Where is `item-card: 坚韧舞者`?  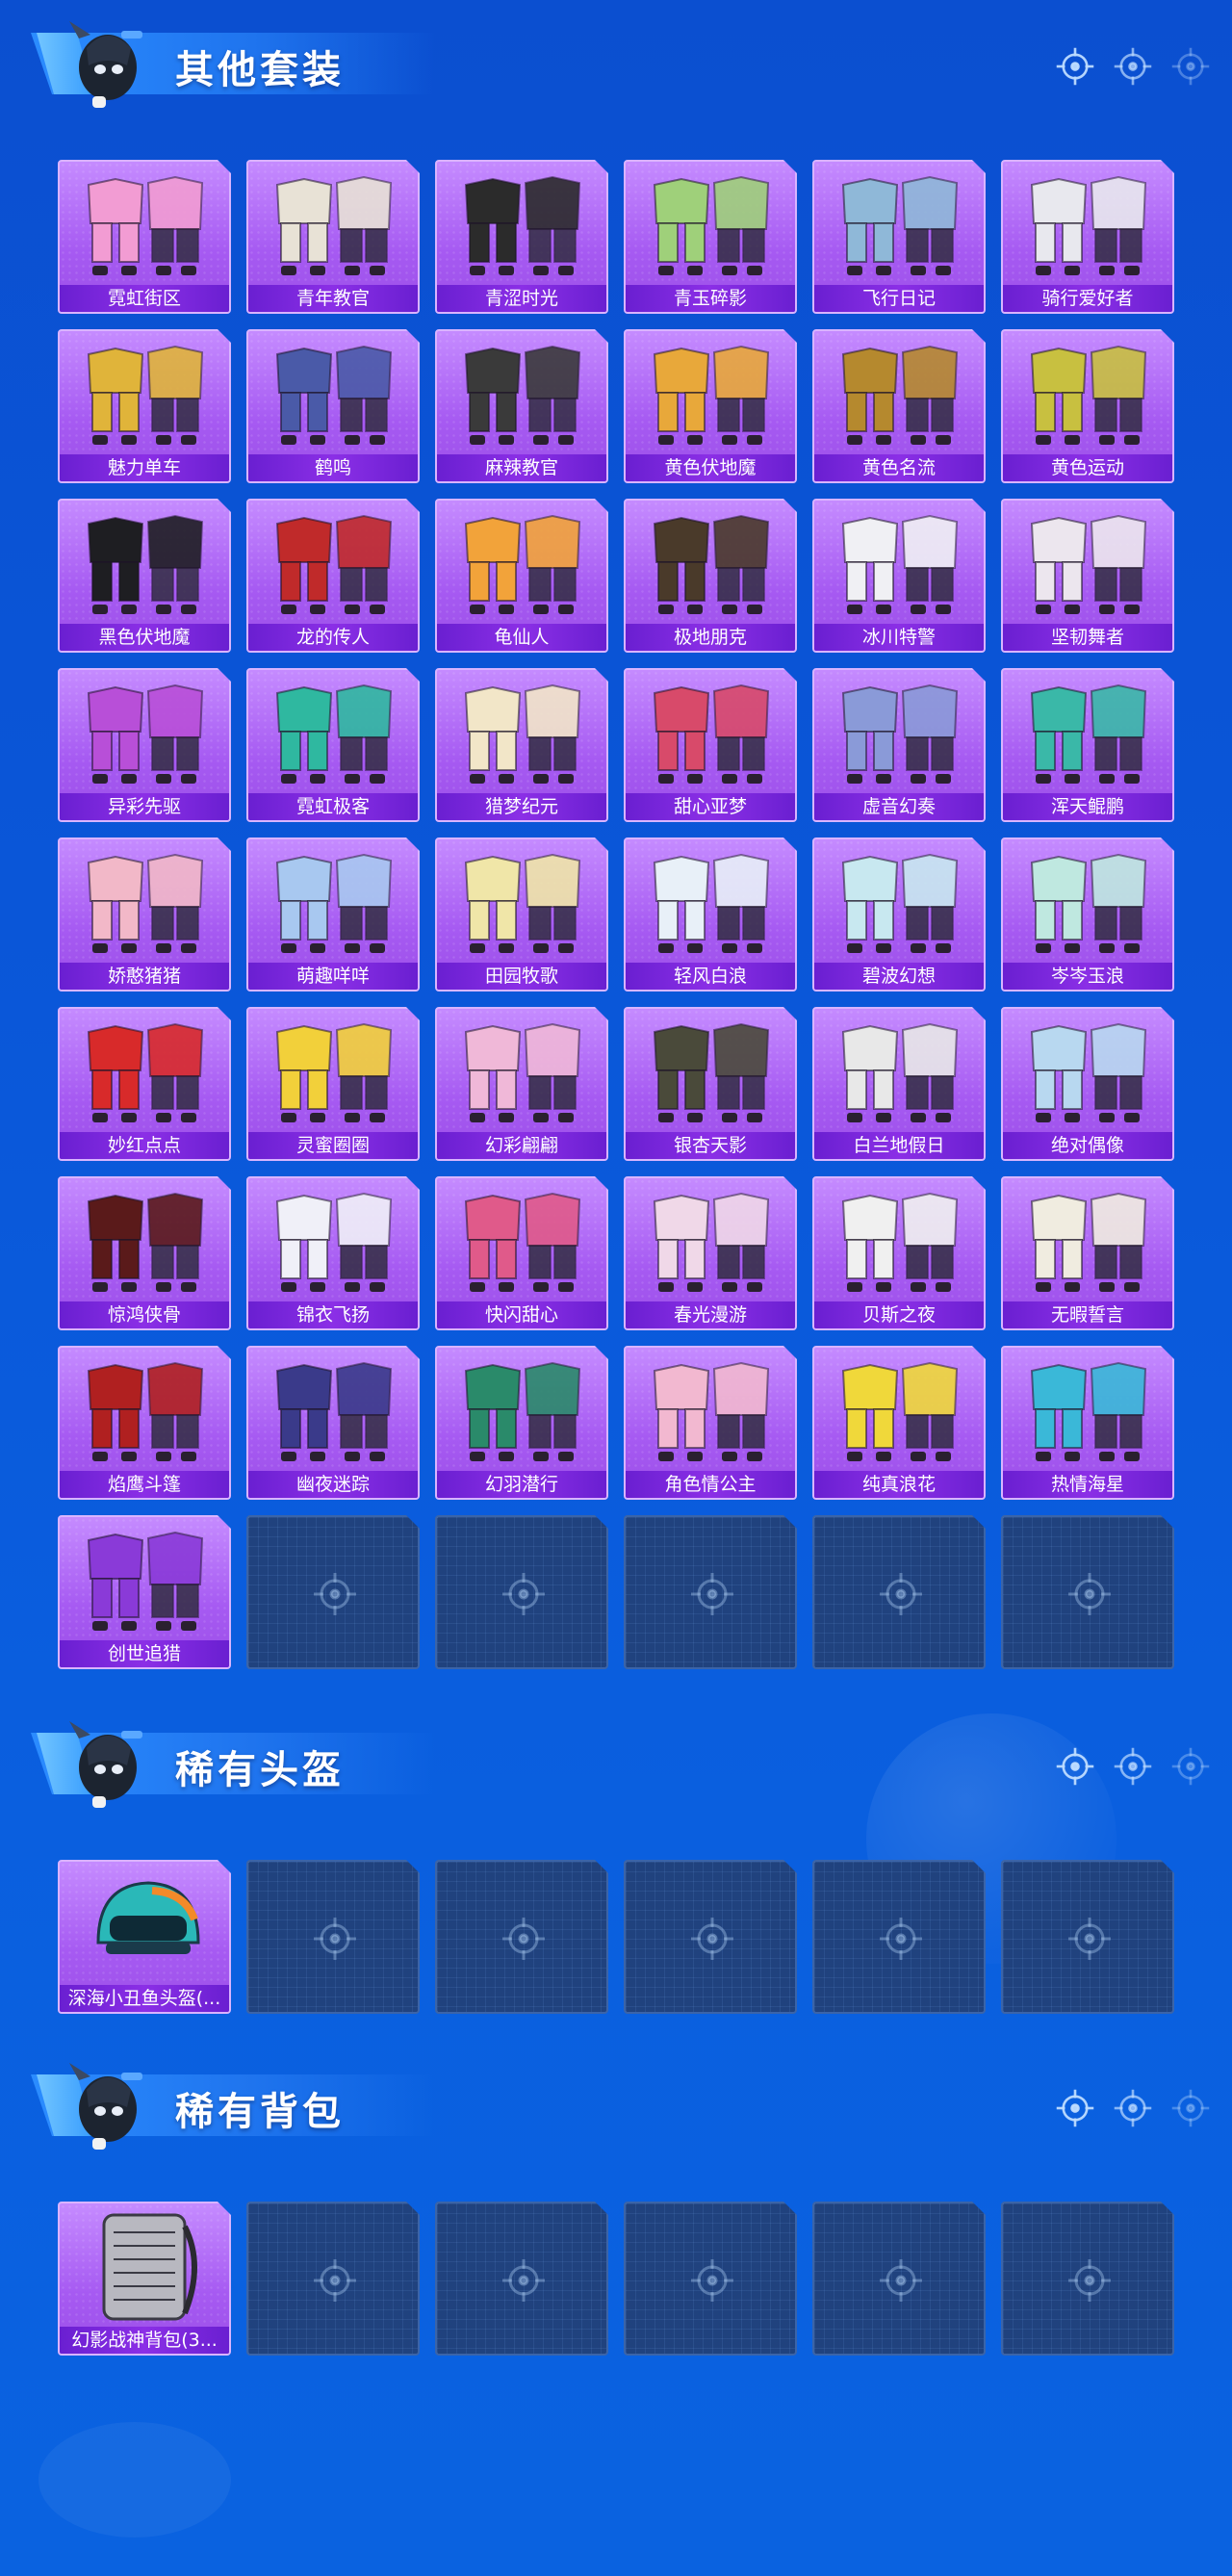 item-card: 坚韧舞者 is located at coordinates (1087, 576).